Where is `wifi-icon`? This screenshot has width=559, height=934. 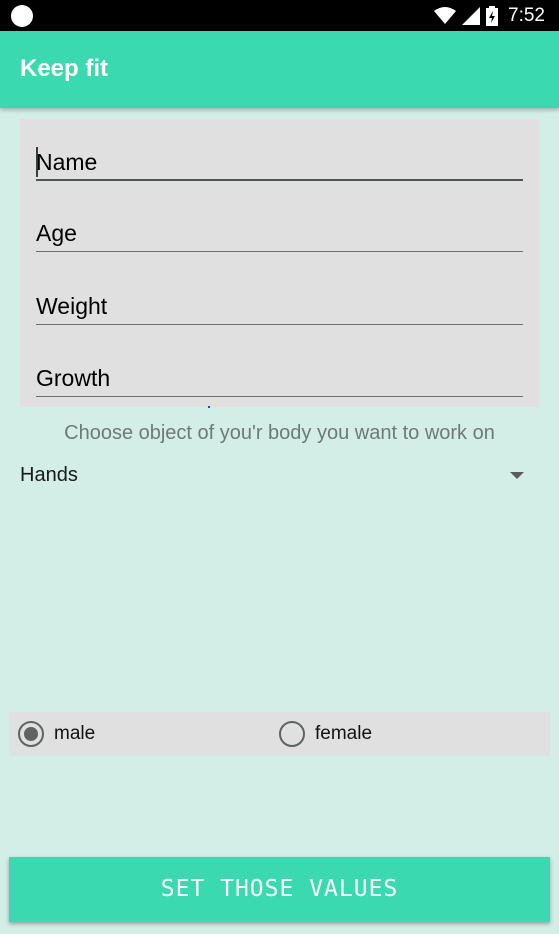 wifi-icon is located at coordinates (445, 15).